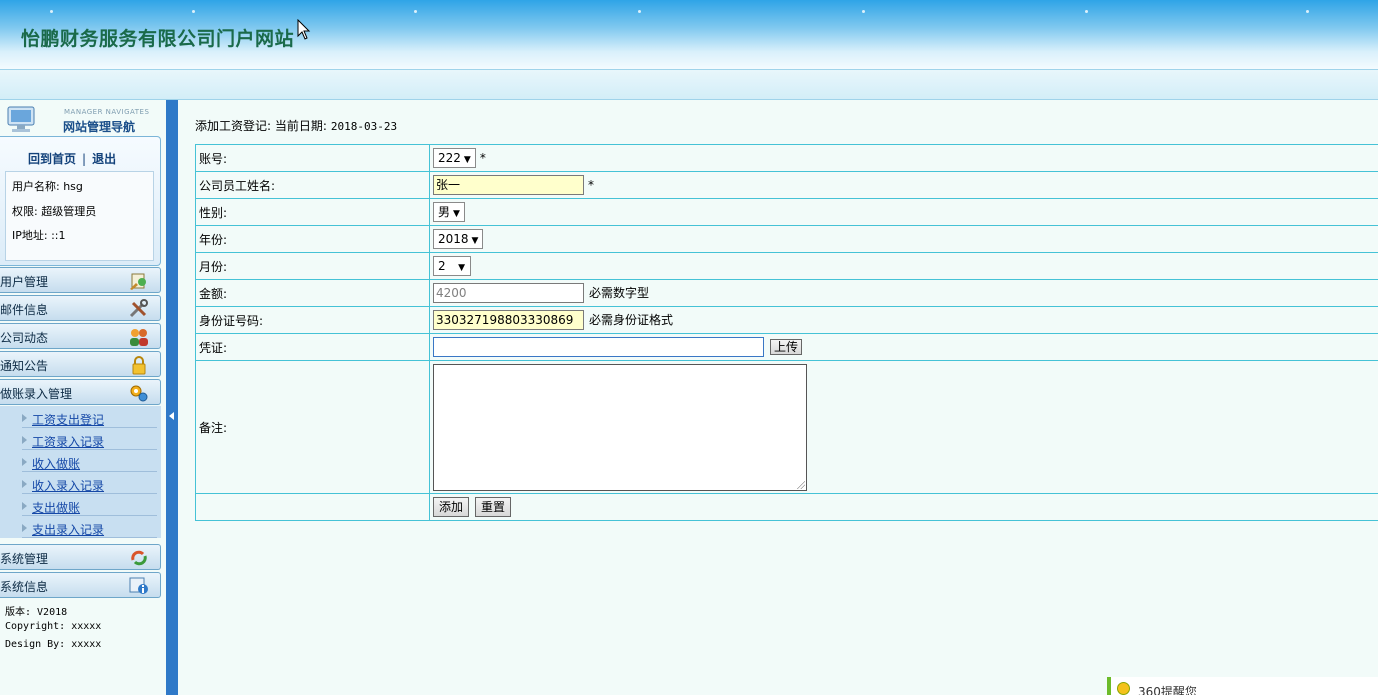 This screenshot has width=1378, height=695. What do you see at coordinates (312, 158) in the screenshot?
I see `account-label: 账号:` at bounding box center [312, 158].